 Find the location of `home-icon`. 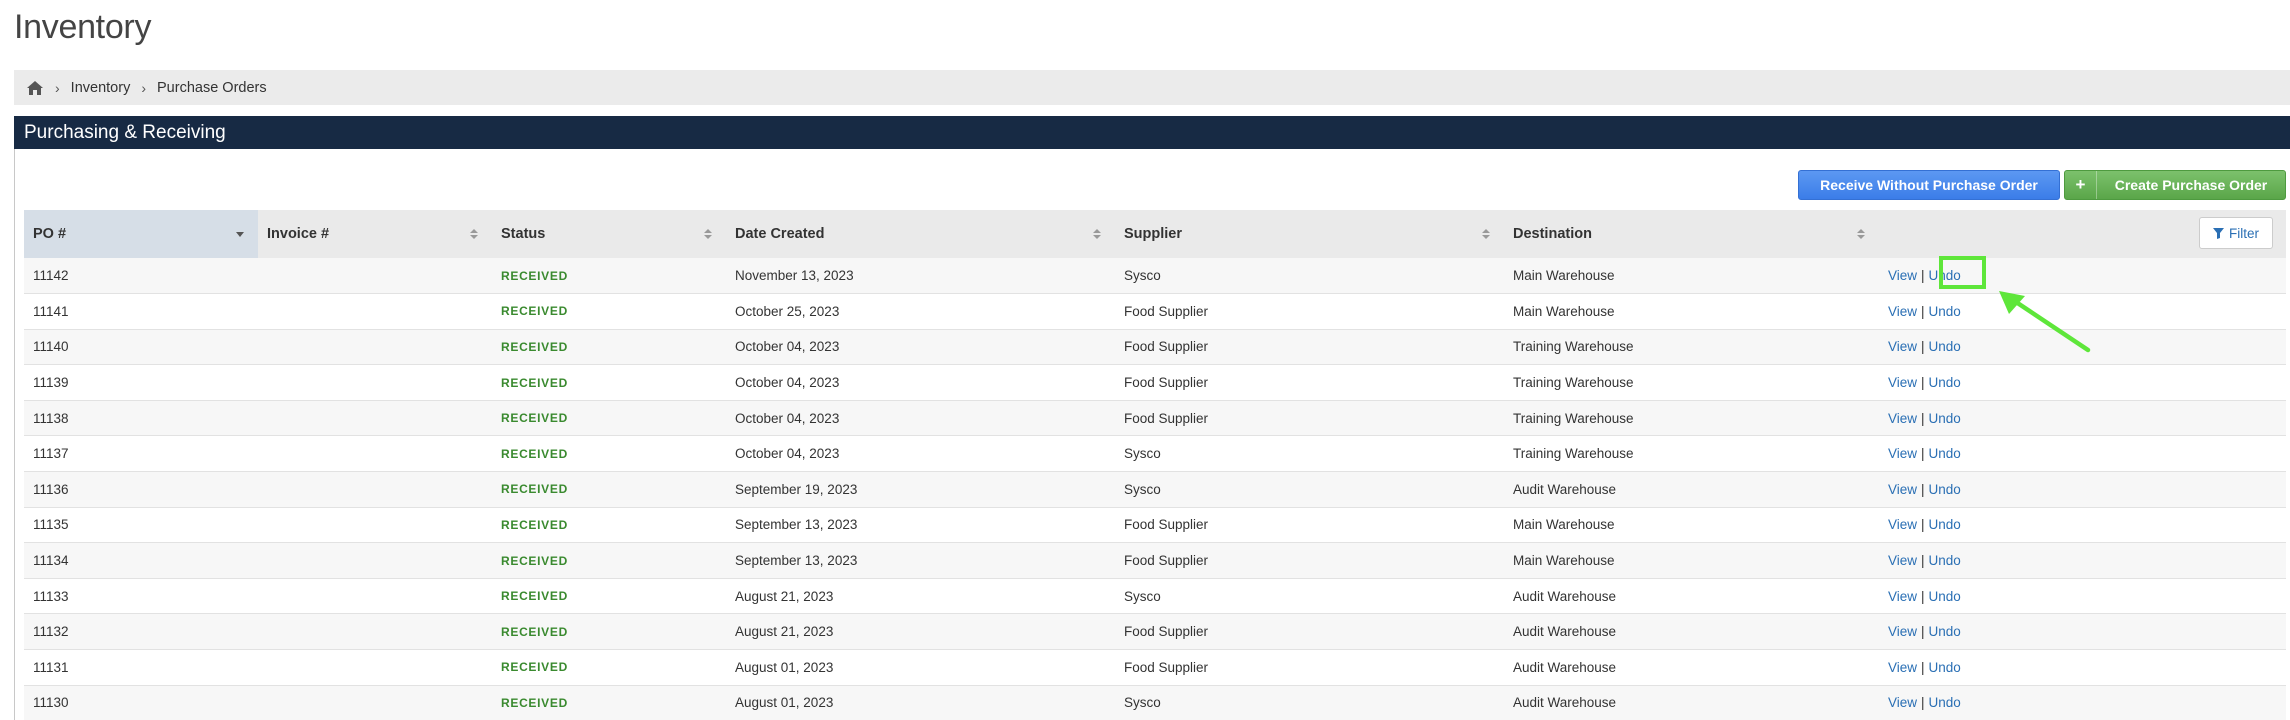

home-icon is located at coordinates (35, 88).